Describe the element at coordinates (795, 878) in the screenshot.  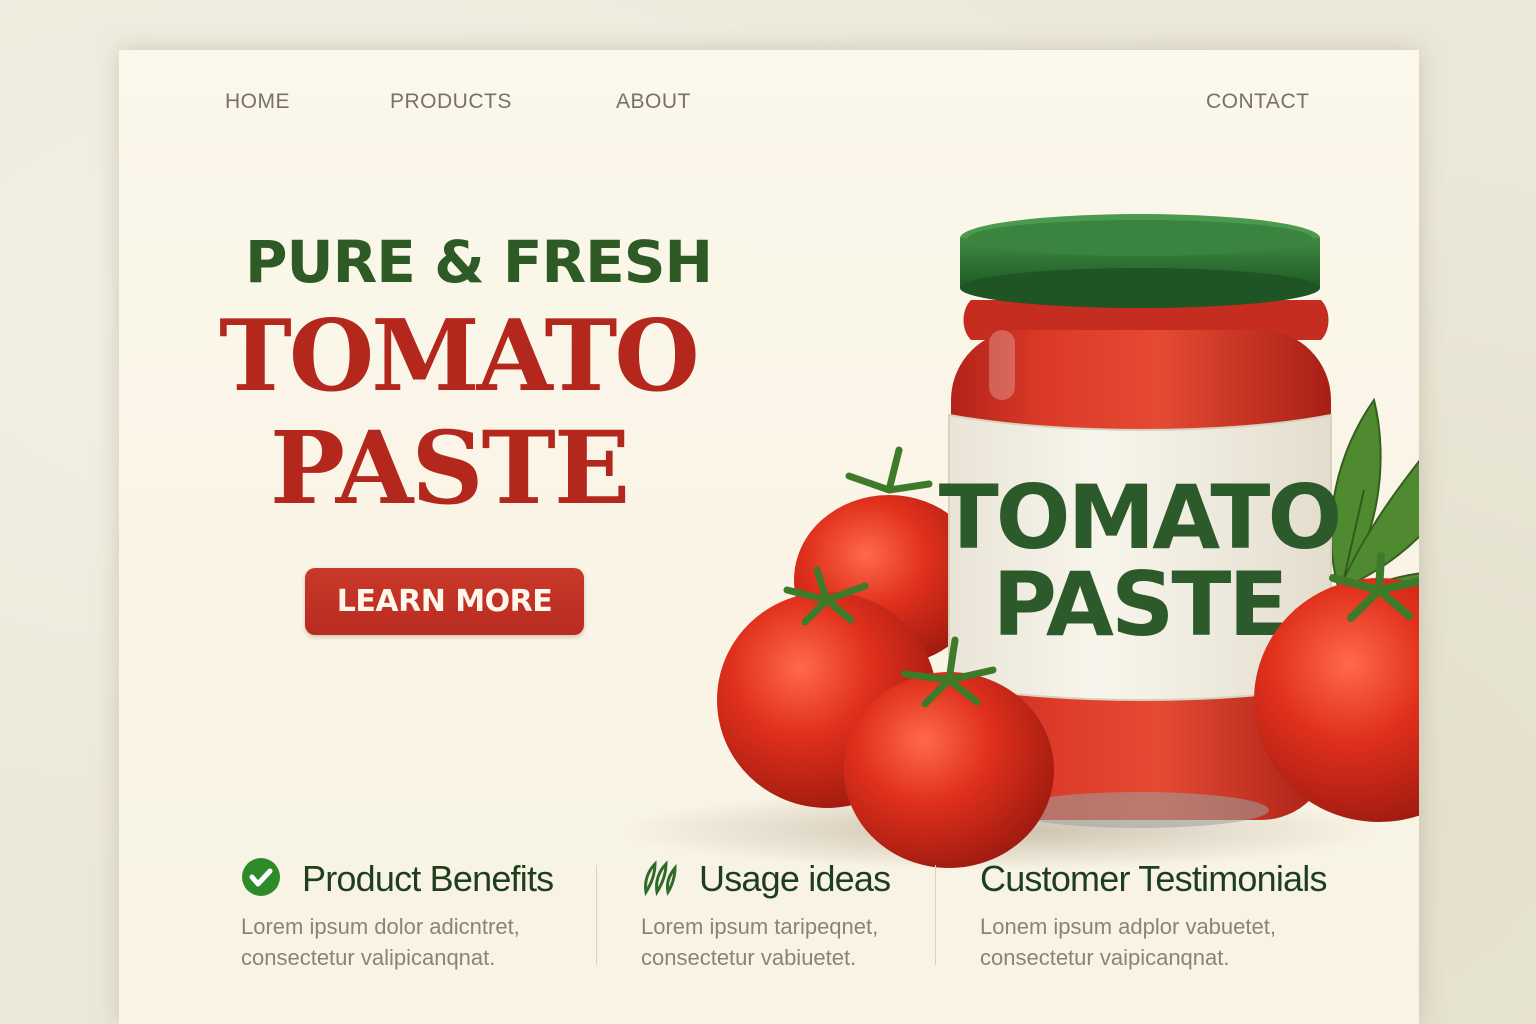
I see `feature-title: Usage ideas` at that location.